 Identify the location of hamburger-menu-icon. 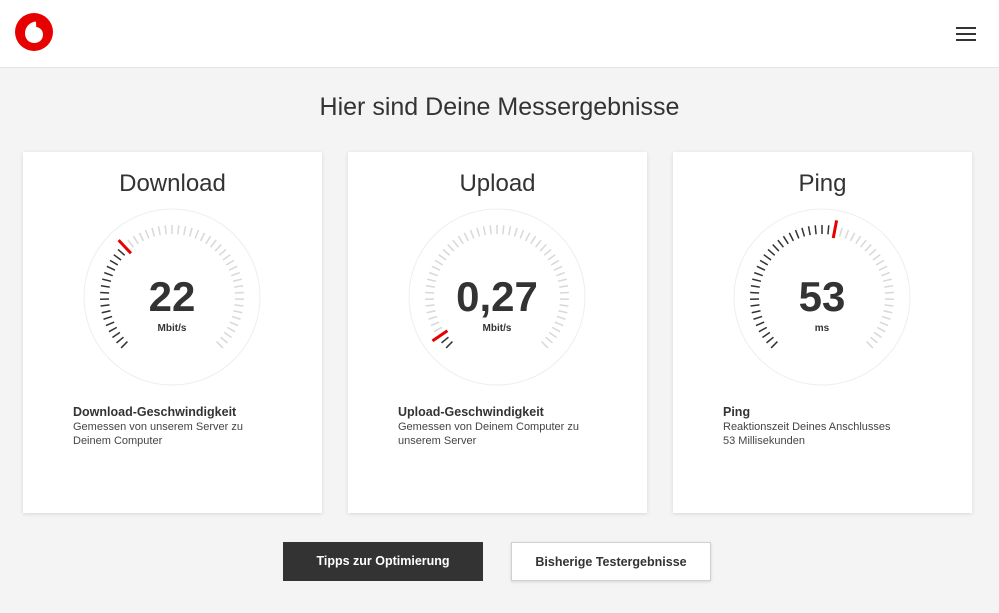
(967, 34).